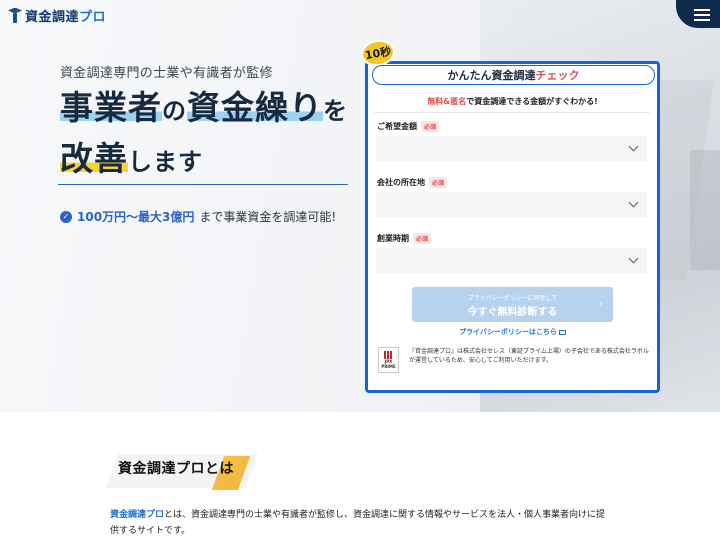  I want to click on logo-accent: プロ, so click(93, 17).